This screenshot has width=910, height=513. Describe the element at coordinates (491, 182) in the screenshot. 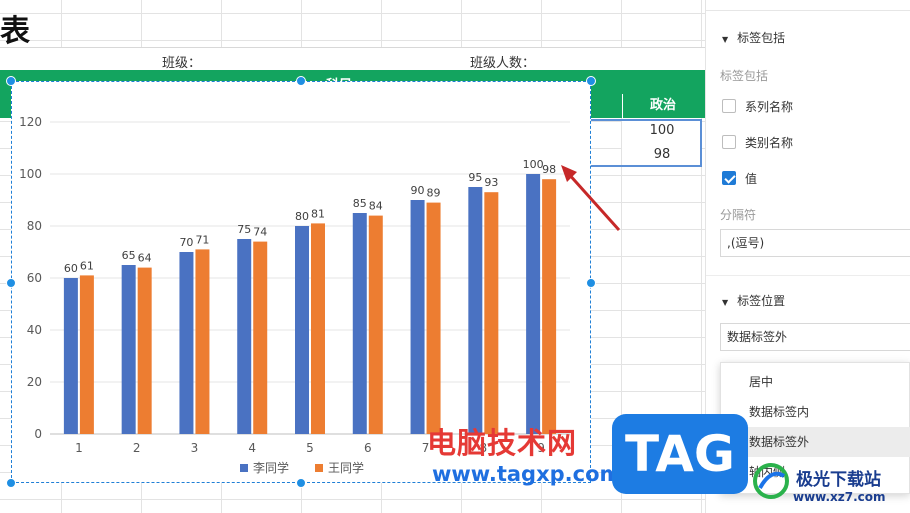

I see `data-label: 93` at that location.